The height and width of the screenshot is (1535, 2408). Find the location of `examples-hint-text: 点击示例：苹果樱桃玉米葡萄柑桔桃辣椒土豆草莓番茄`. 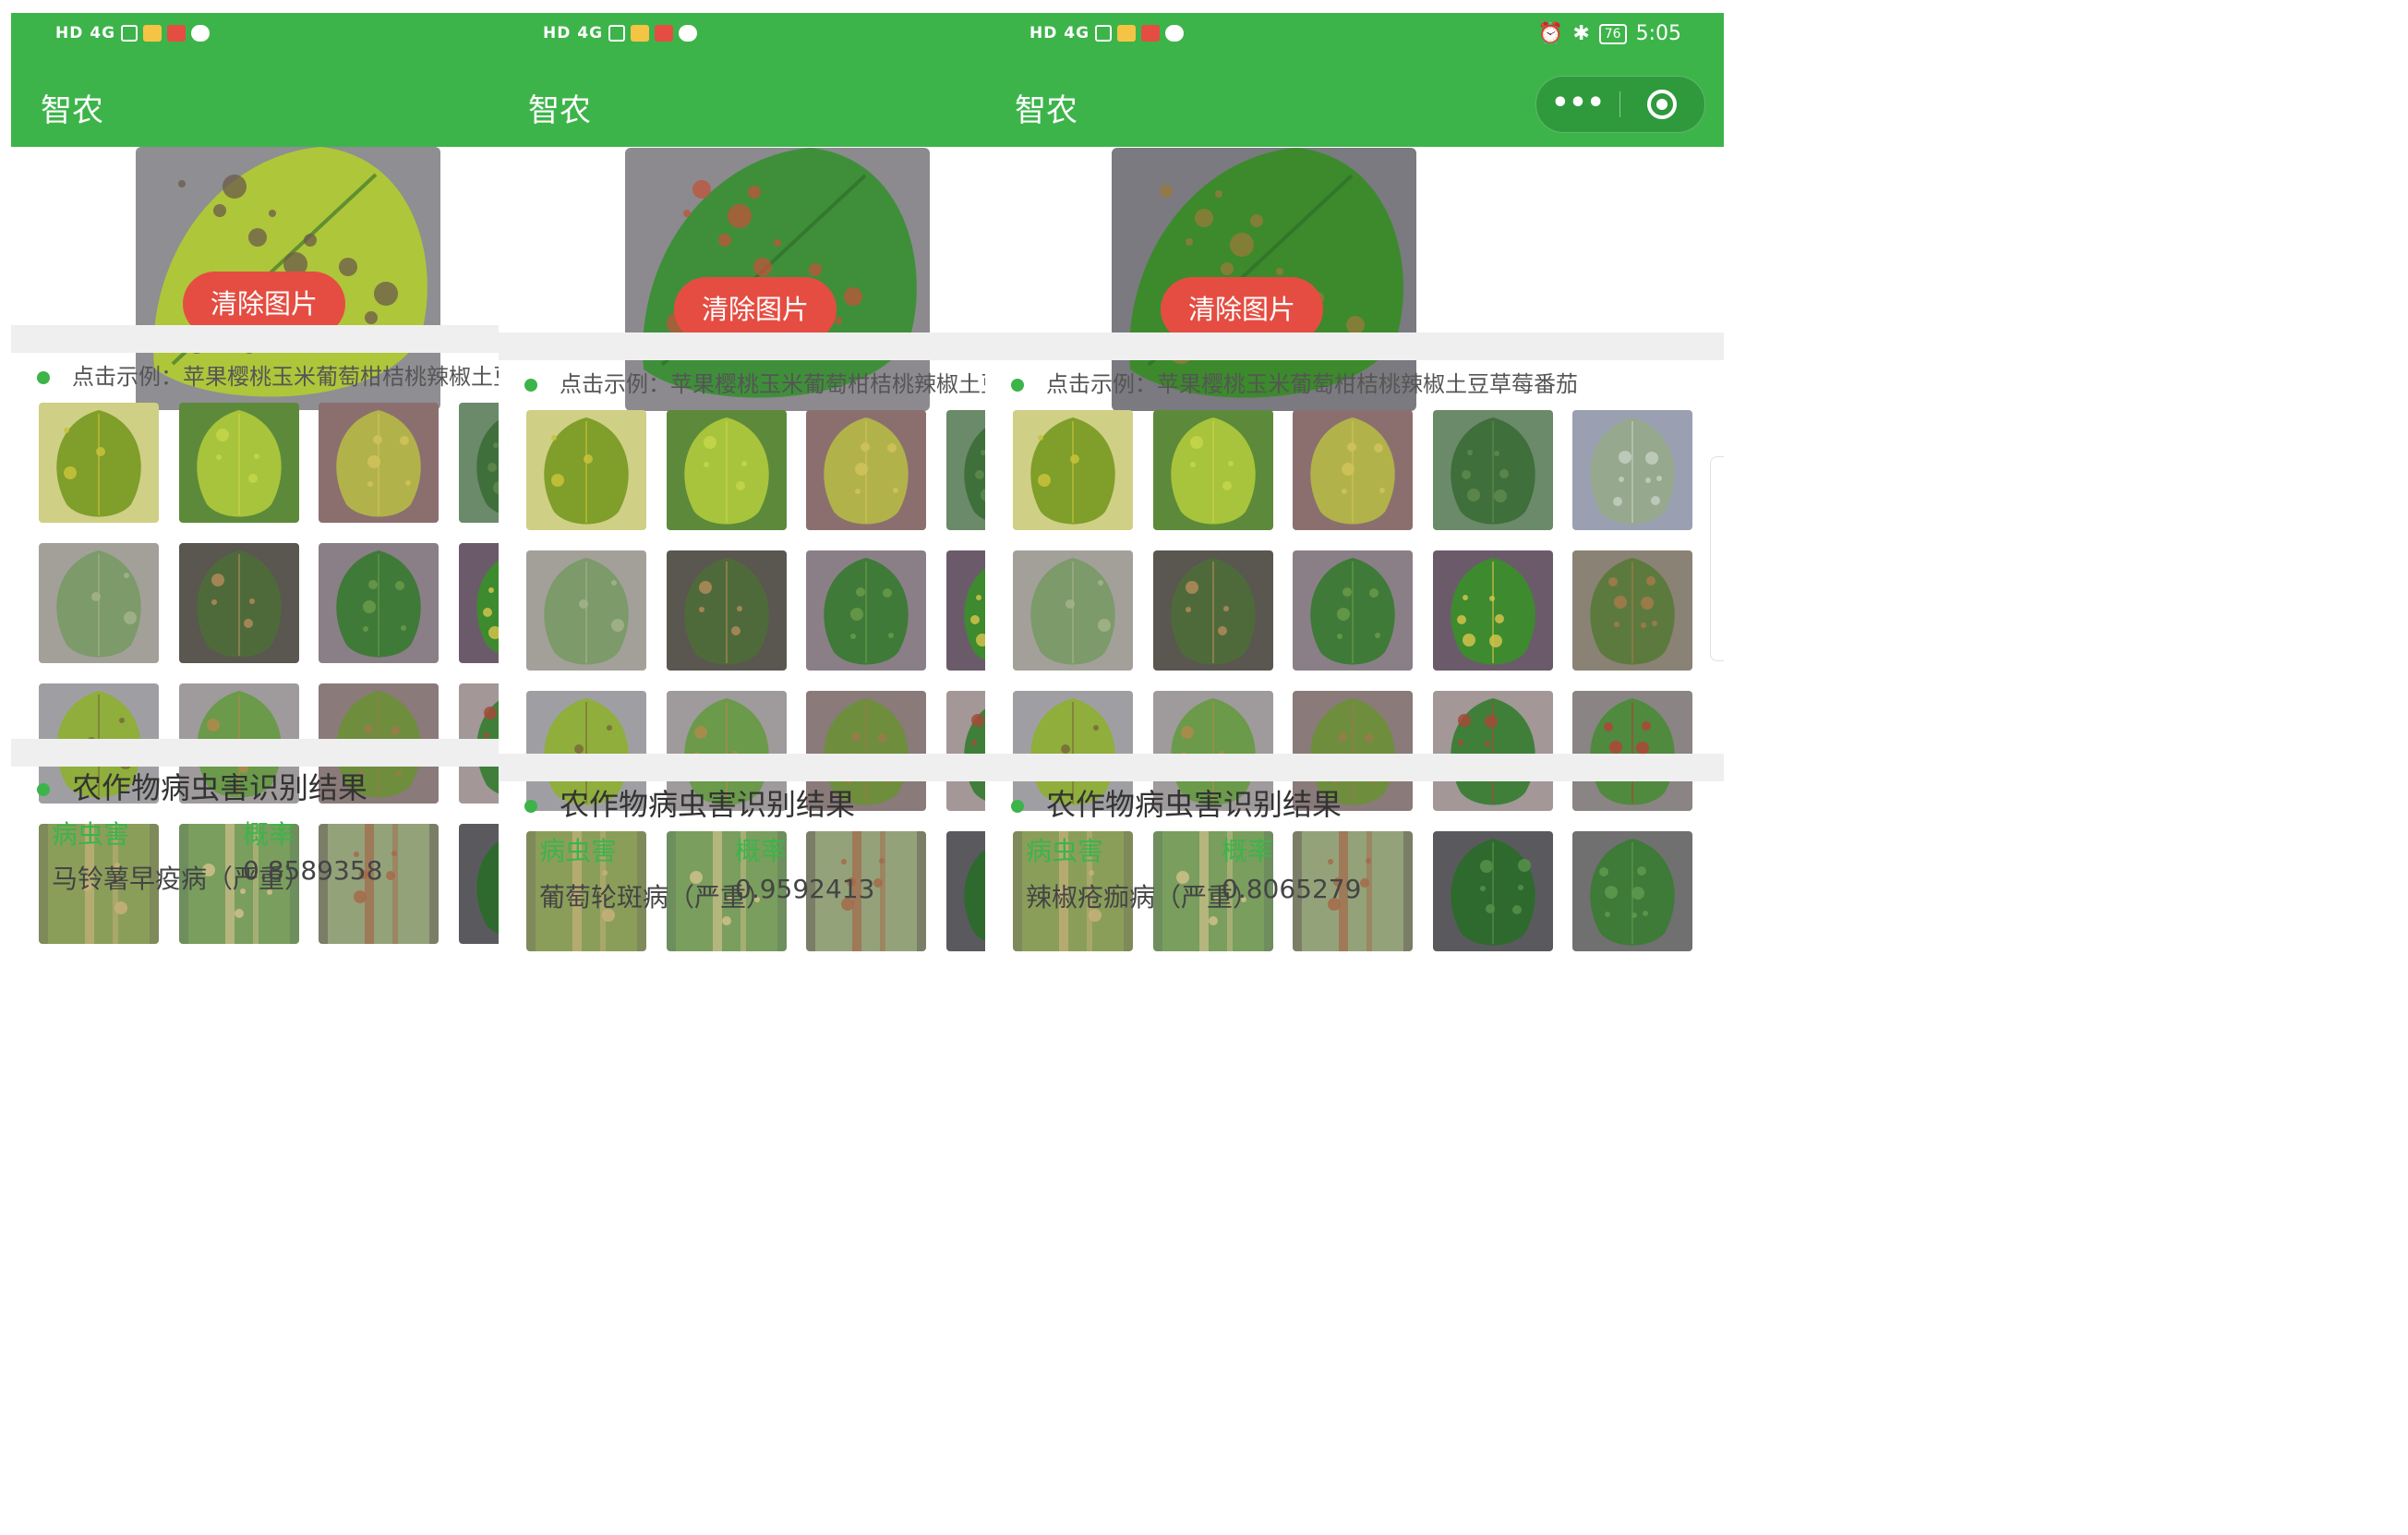

examples-hint-text: 点击示例：苹果樱桃玉米葡萄柑桔桃辣椒土豆草莓番茄 is located at coordinates (1312, 384).